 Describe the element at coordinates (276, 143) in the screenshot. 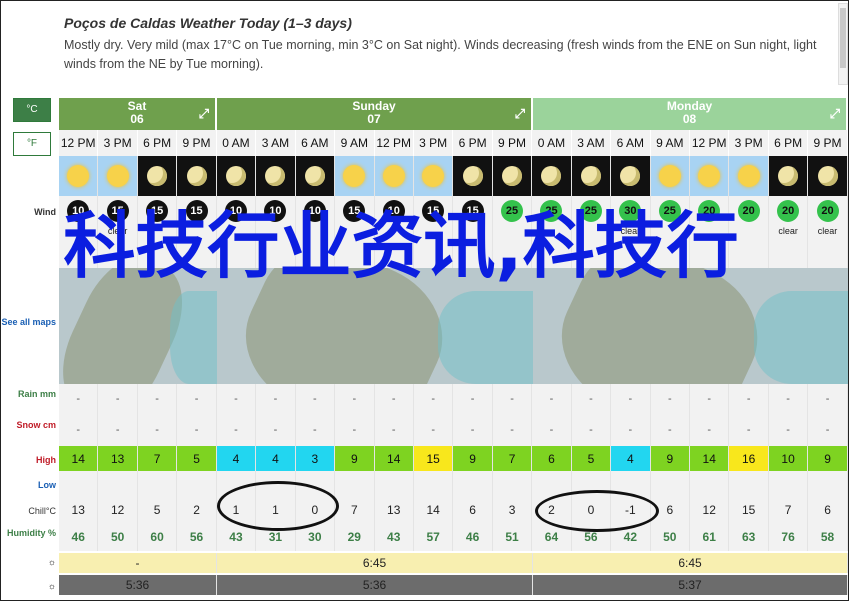

I see `time-cell: 3 AM` at that location.